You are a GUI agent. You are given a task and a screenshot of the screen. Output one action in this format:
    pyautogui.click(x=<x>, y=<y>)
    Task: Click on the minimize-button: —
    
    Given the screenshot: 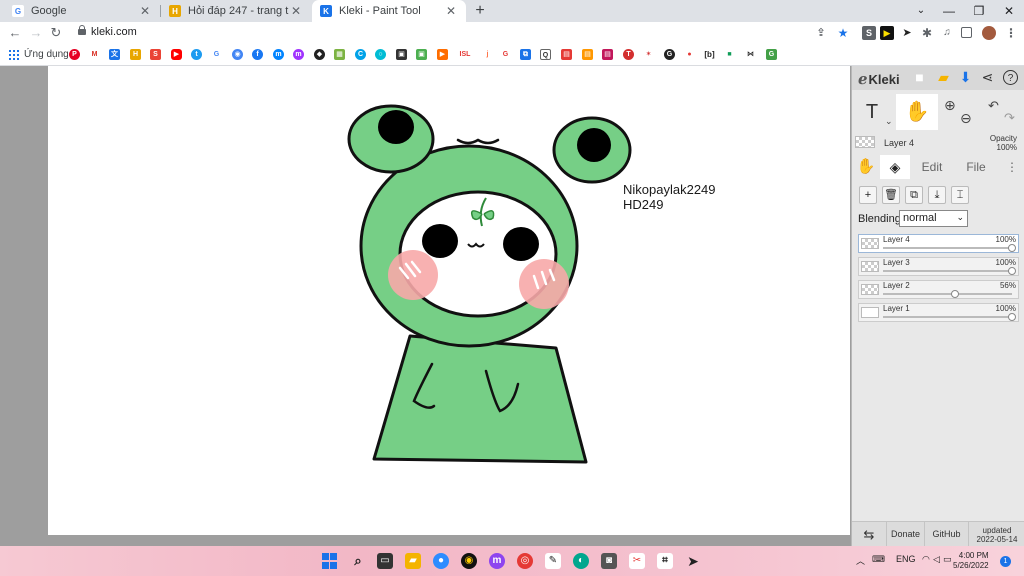 What is the action you would take?
    pyautogui.click(x=949, y=11)
    